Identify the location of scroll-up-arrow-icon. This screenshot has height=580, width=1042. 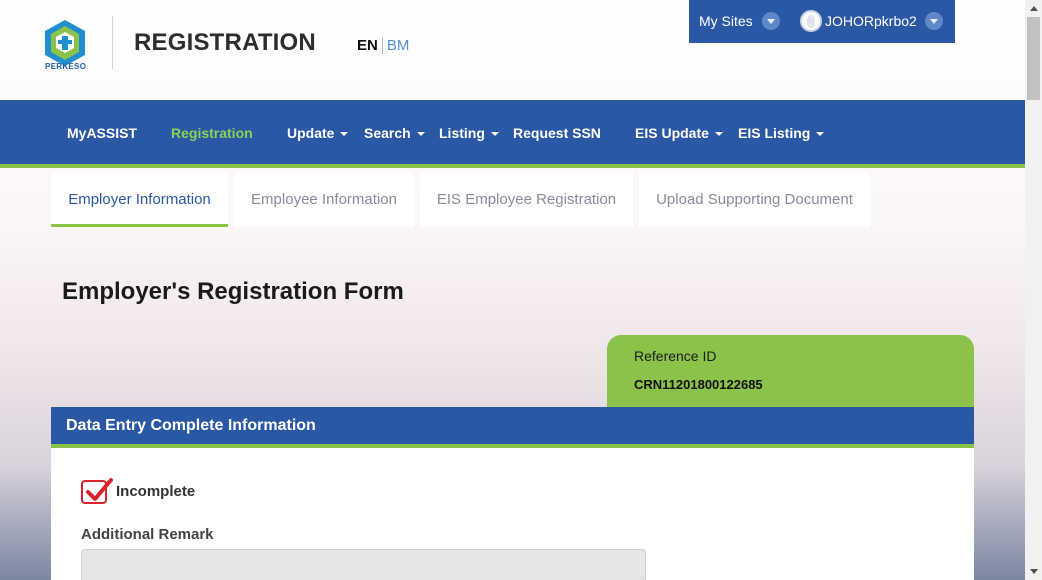
(1034, 8).